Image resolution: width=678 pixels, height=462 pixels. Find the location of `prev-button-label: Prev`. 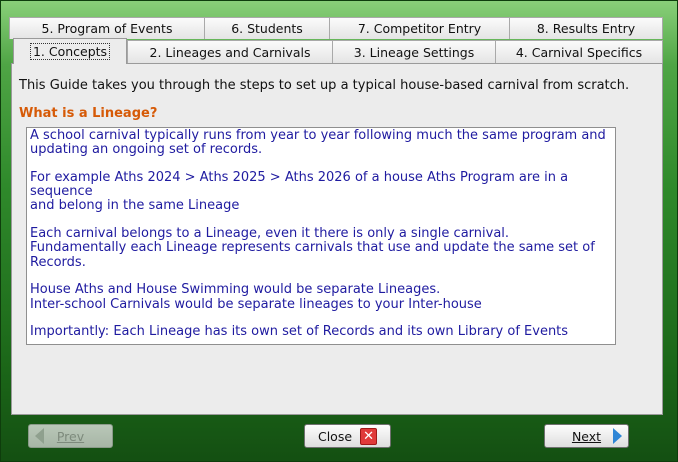

prev-button-label: Prev is located at coordinates (70, 436).